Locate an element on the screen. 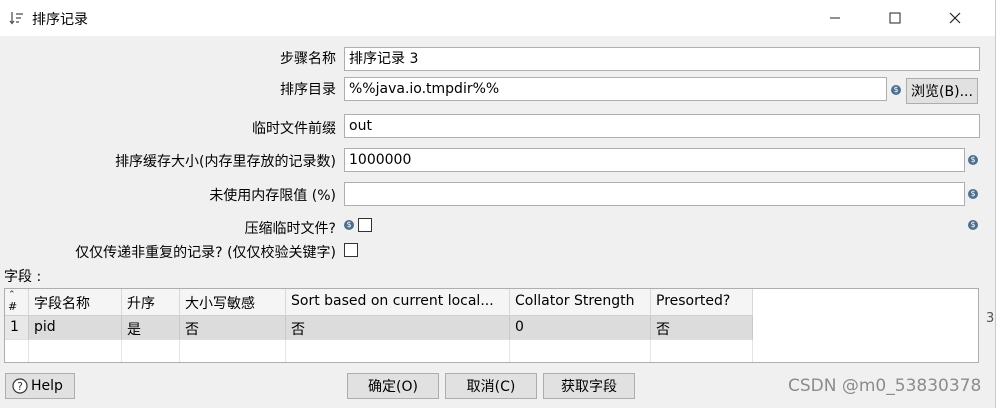  title-bar: 排序记录 is located at coordinates (497, 18).